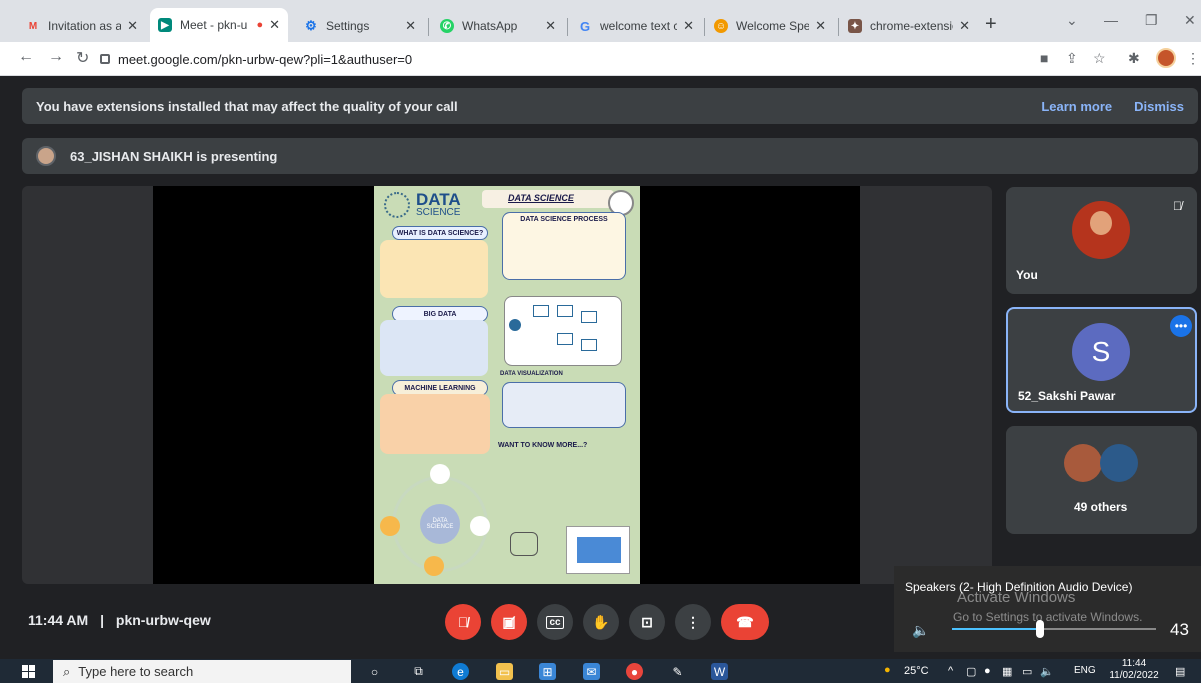 This screenshot has height=683, width=1201. I want to click on new-tab-button: +, so click(991, 24).